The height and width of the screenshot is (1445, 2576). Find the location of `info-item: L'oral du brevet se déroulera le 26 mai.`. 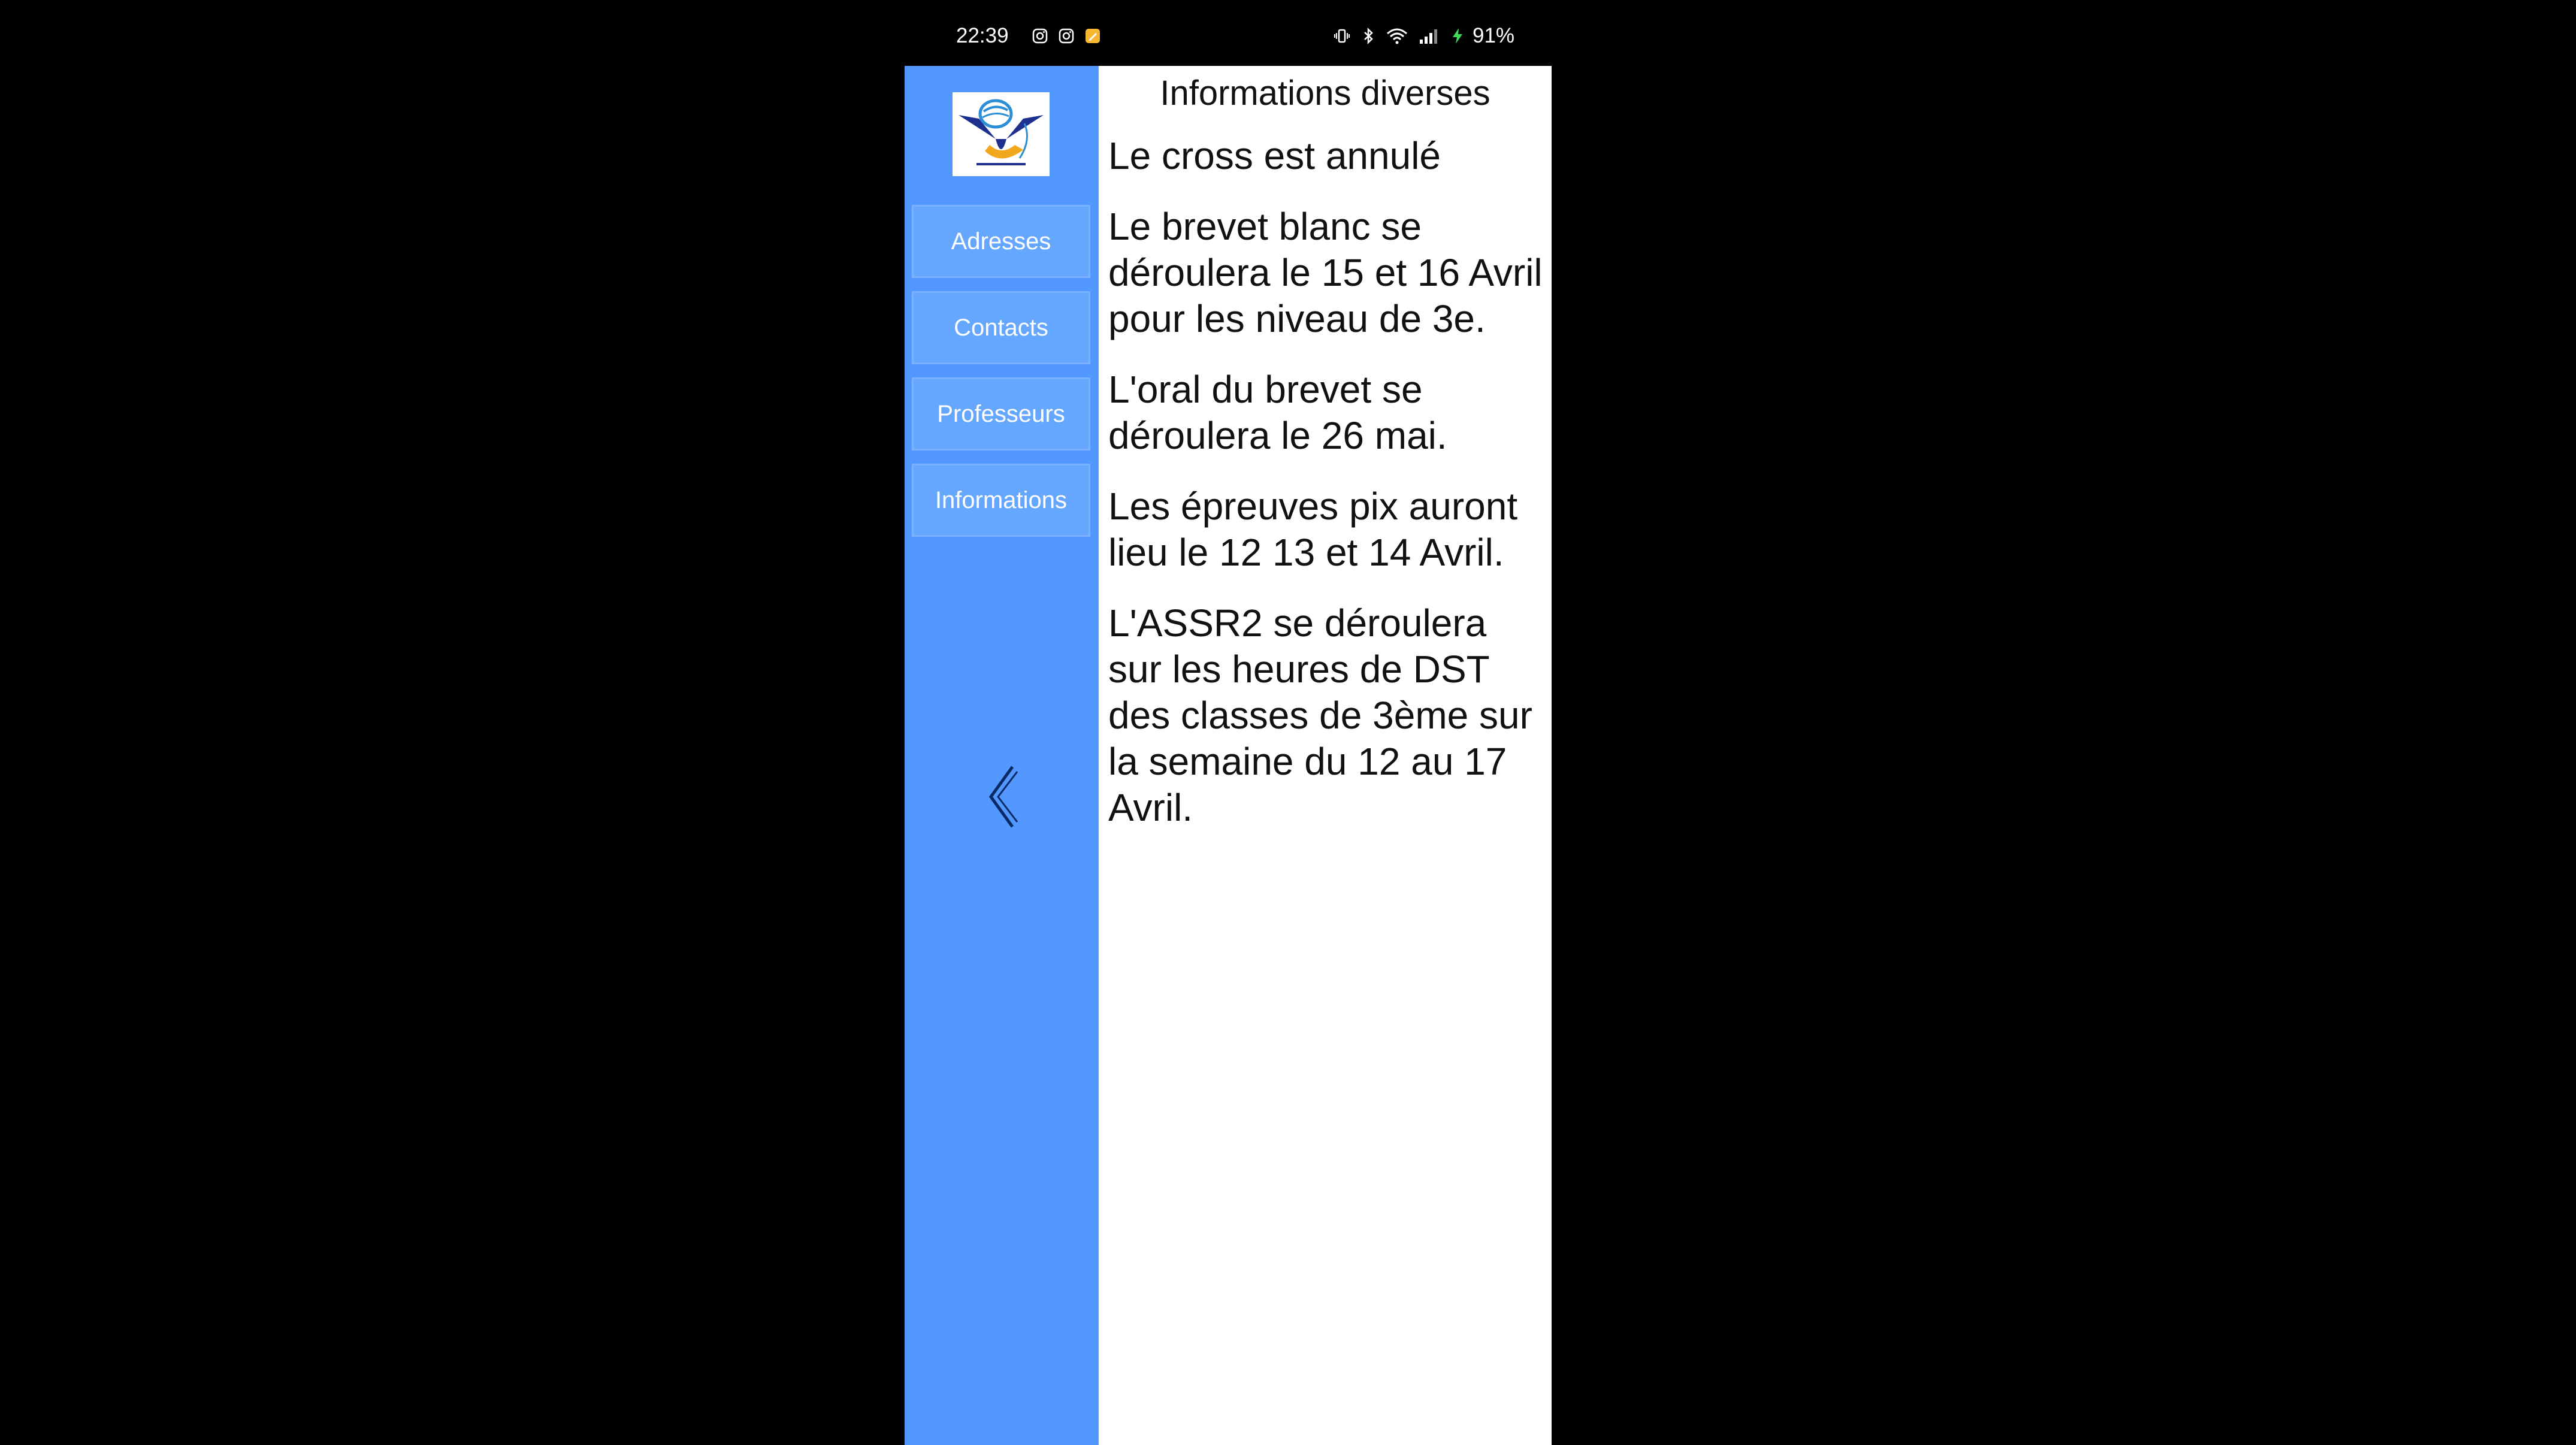

info-item: L'oral du brevet se déroulera le 26 mai. is located at coordinates (1277, 412).